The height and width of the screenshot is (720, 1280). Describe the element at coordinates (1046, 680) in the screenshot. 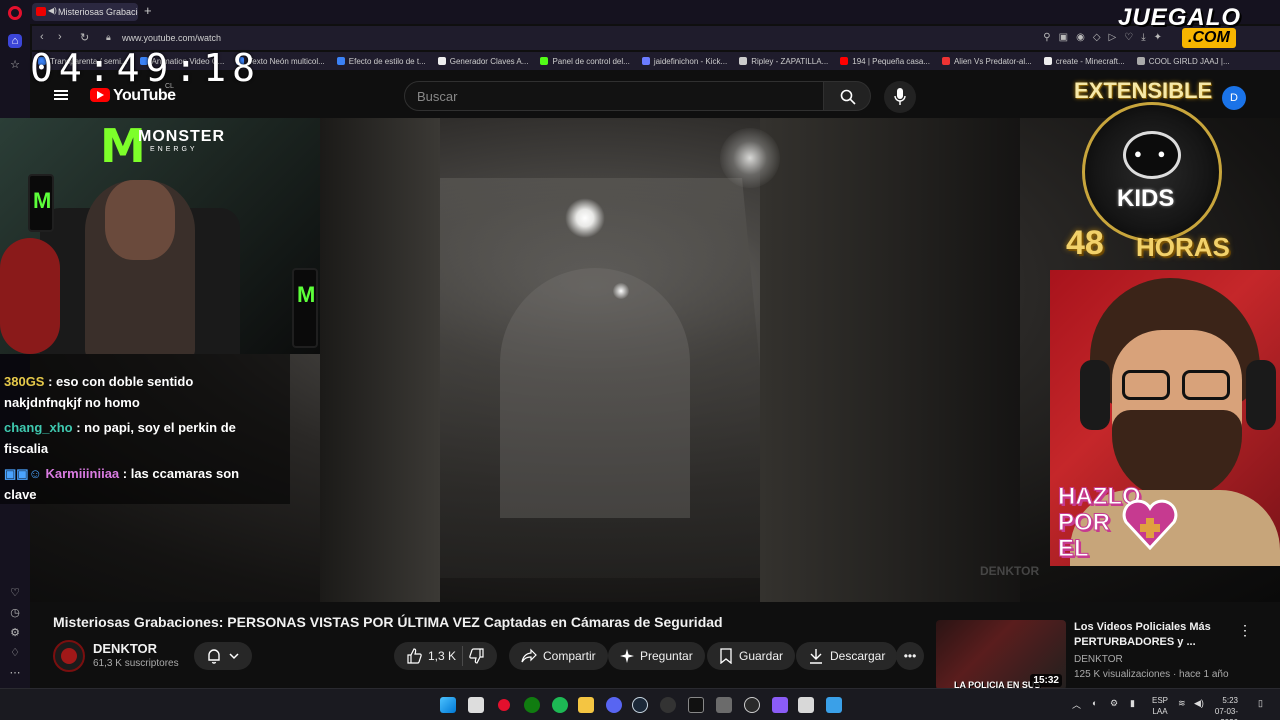

I see `video-duration: 15:32` at that location.